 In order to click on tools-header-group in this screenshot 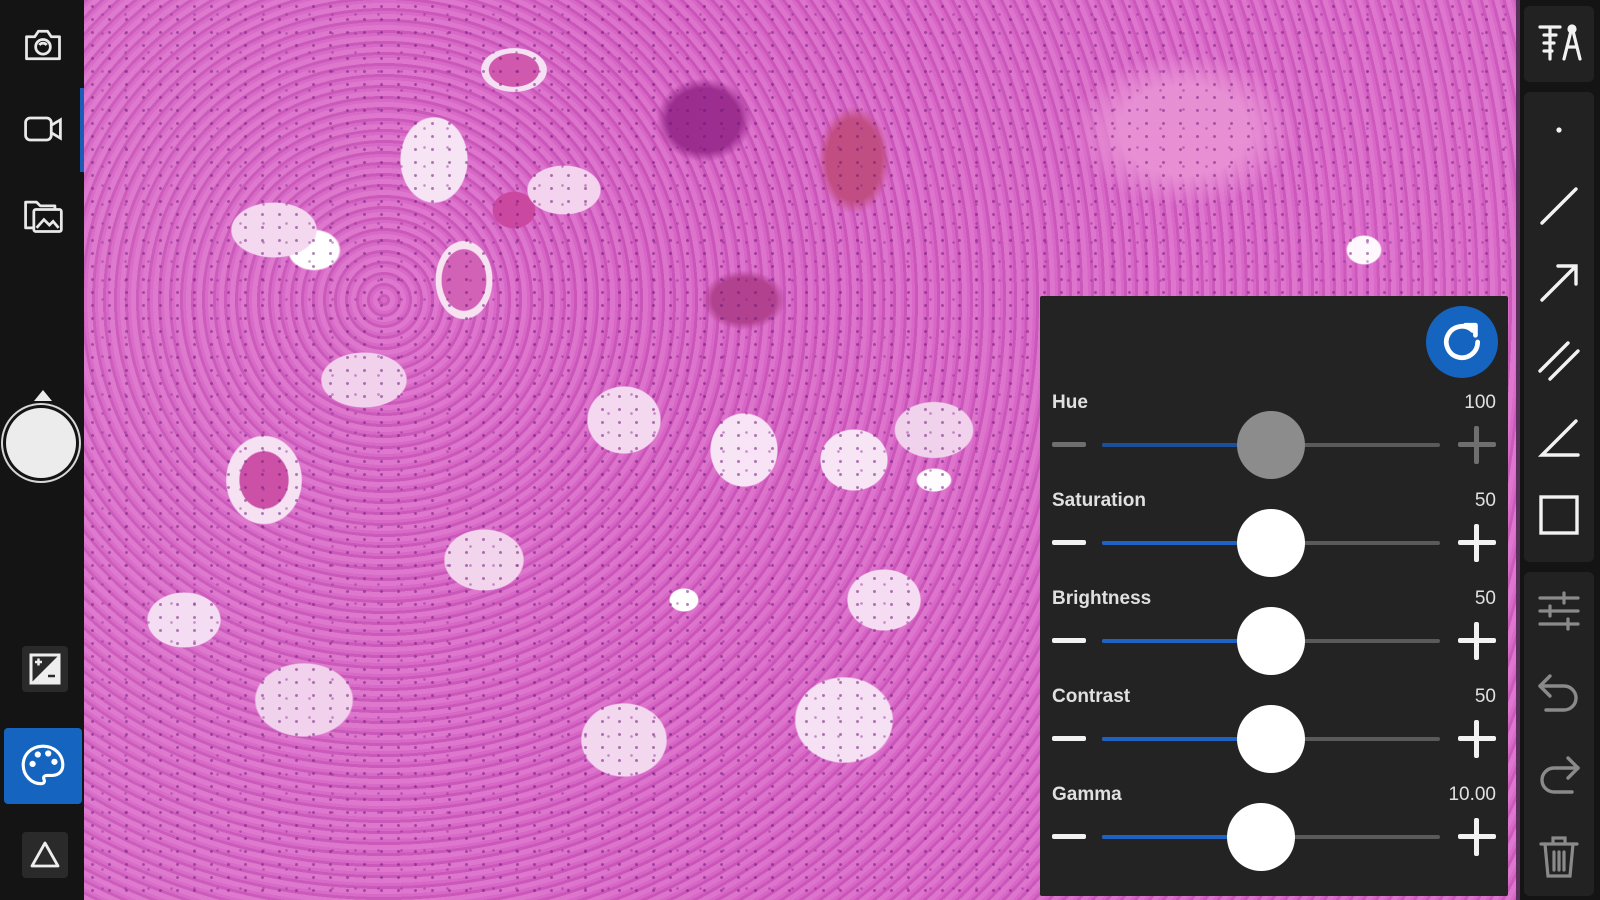, I will do `click(1559, 44)`.